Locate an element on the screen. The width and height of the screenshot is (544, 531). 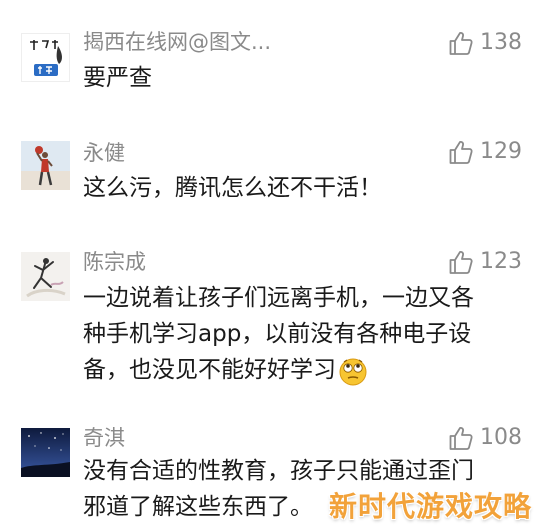
like-button: 123 is located at coordinates (485, 262).